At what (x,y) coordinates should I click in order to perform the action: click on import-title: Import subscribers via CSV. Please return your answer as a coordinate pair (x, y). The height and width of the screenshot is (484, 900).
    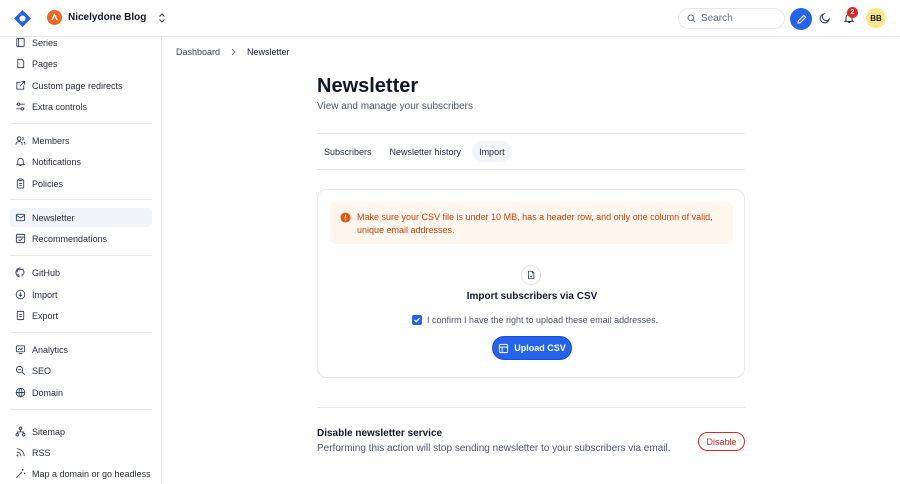
    Looking at the image, I should click on (532, 296).